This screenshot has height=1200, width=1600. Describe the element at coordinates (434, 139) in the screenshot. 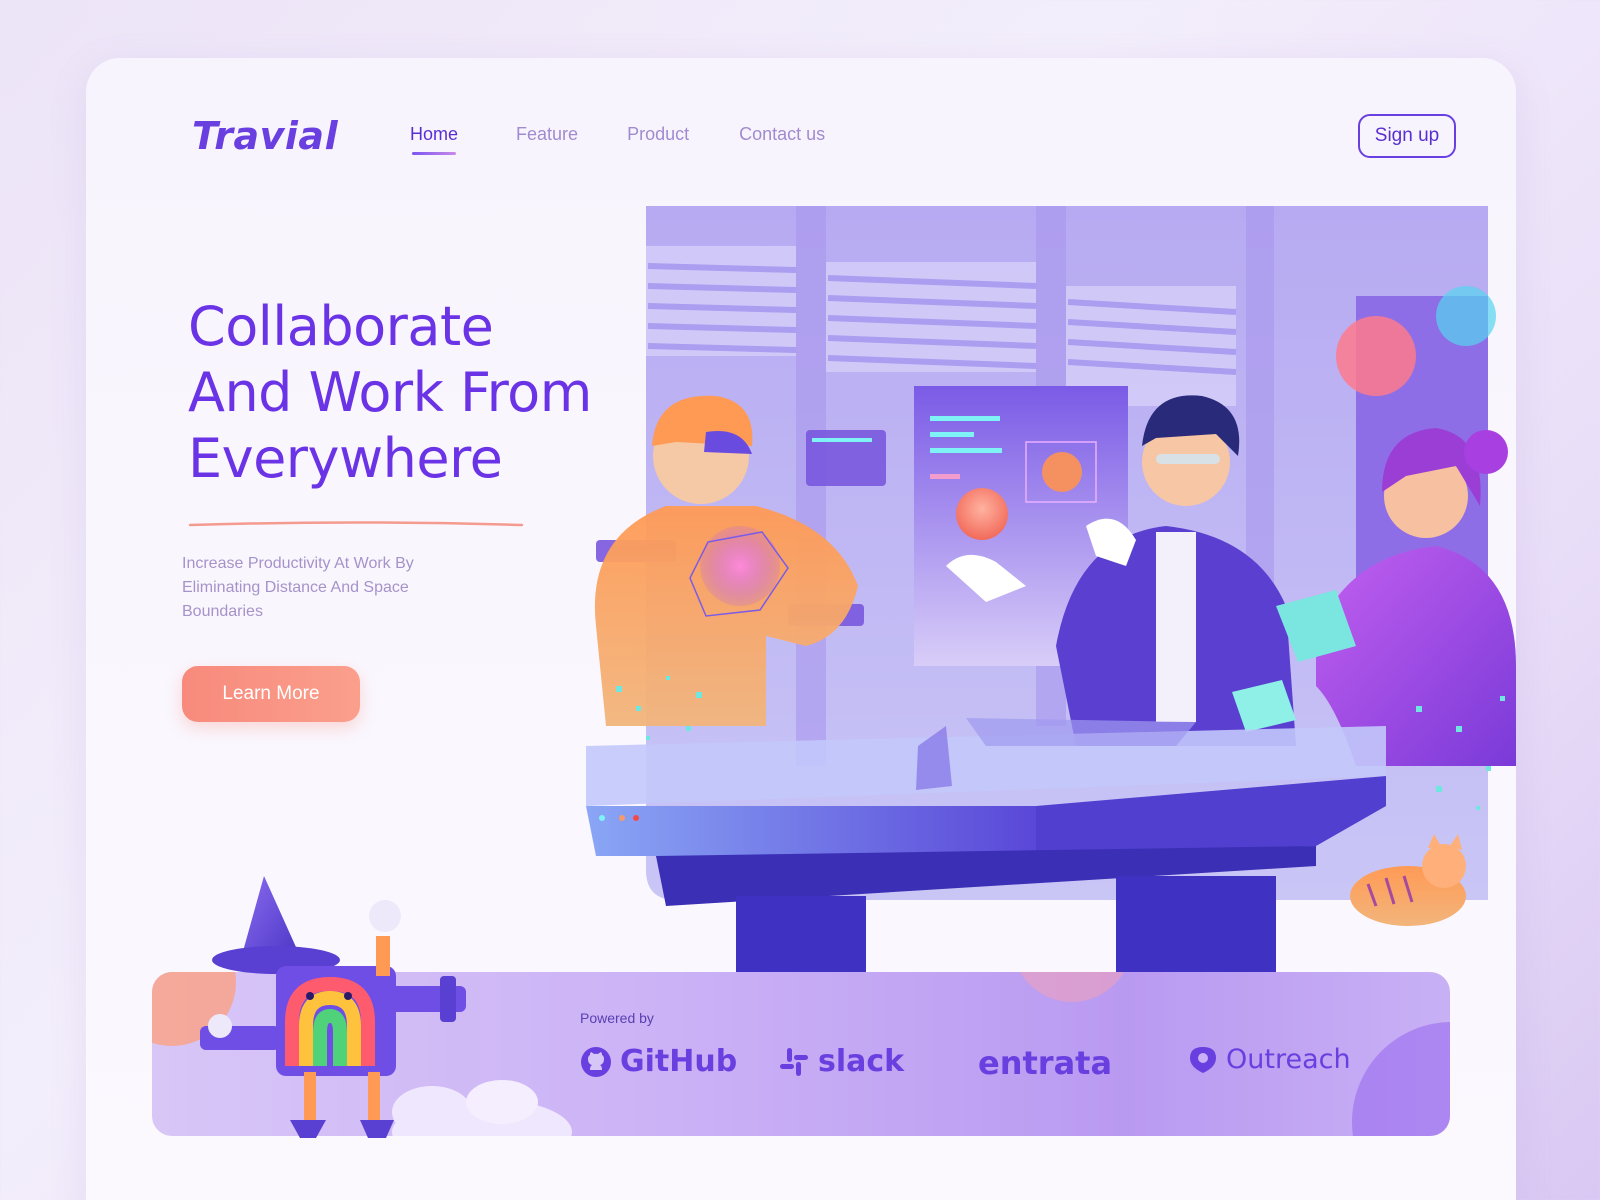

I see `nav-home: Home` at that location.